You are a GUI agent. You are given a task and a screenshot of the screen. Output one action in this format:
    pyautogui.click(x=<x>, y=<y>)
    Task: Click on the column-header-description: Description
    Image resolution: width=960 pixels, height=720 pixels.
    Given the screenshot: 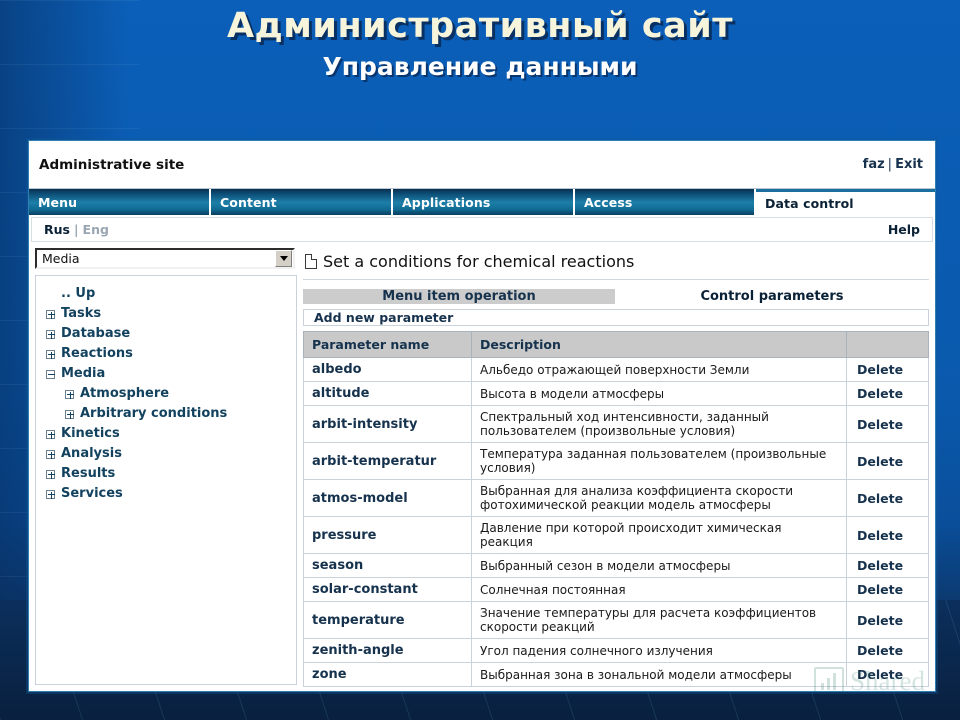 What is the action you would take?
    pyautogui.click(x=659, y=344)
    